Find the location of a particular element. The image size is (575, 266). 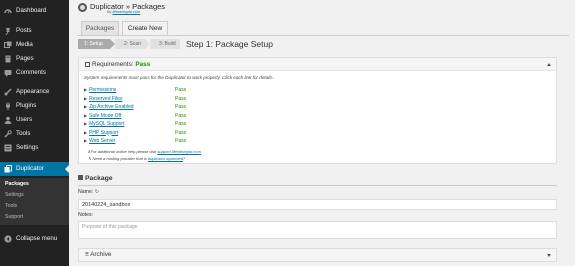

scrollbar is located at coordinates (572, 133).